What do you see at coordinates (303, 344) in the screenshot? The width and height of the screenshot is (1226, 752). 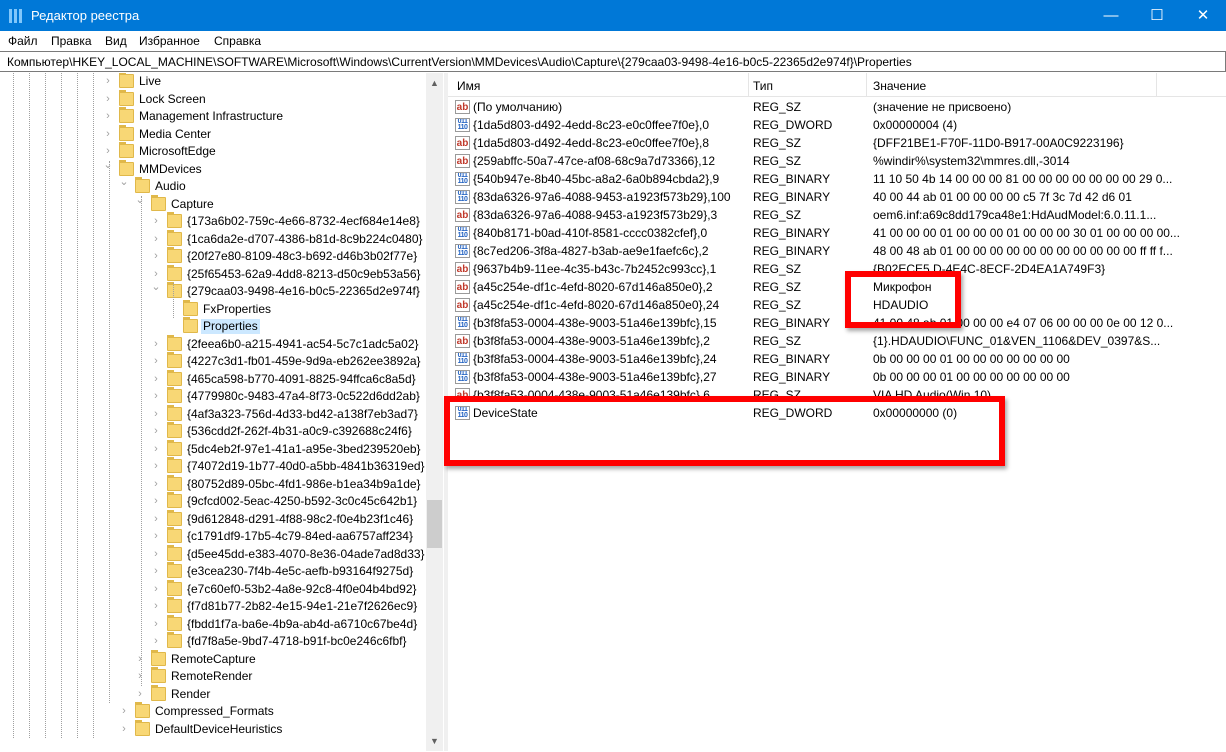 I see `tree-item-label: {2feea6b0-a215-4941-ac54-5c7c1adc5a02}` at bounding box center [303, 344].